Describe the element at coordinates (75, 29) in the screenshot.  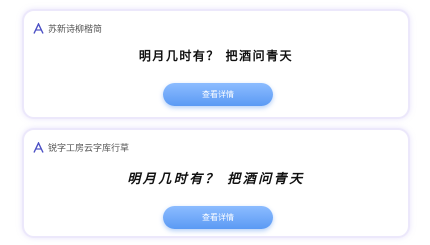
I see `font-name: 苏新诗柳楷简` at that location.